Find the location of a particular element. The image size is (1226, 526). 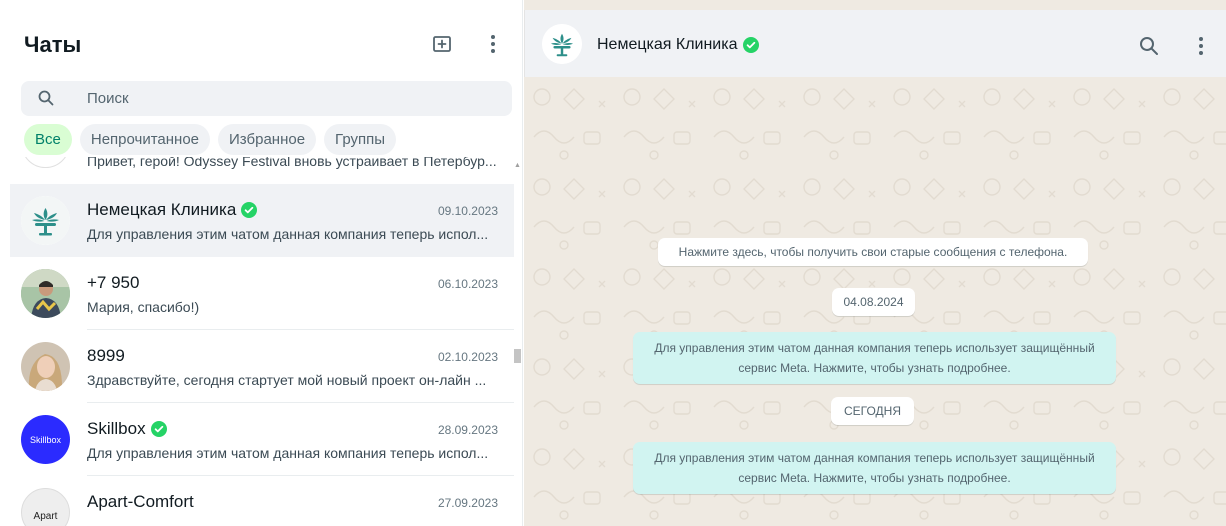

chat-name: 8999 is located at coordinates (106, 355).